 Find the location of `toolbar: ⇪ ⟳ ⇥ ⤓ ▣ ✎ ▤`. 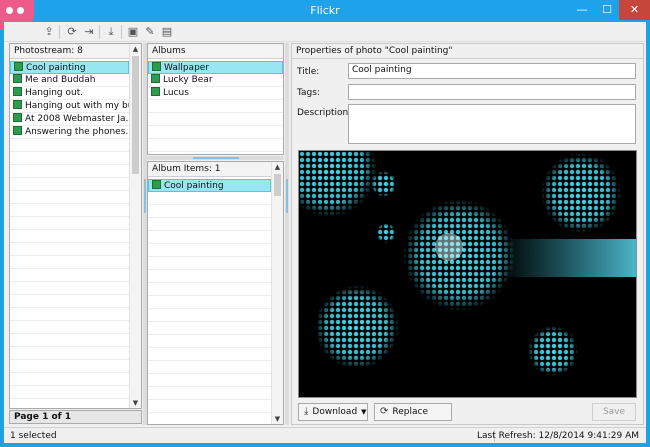

toolbar: ⇪ ⟳ ⇥ ⤓ ▣ ✎ ▤ is located at coordinates (325, 32).